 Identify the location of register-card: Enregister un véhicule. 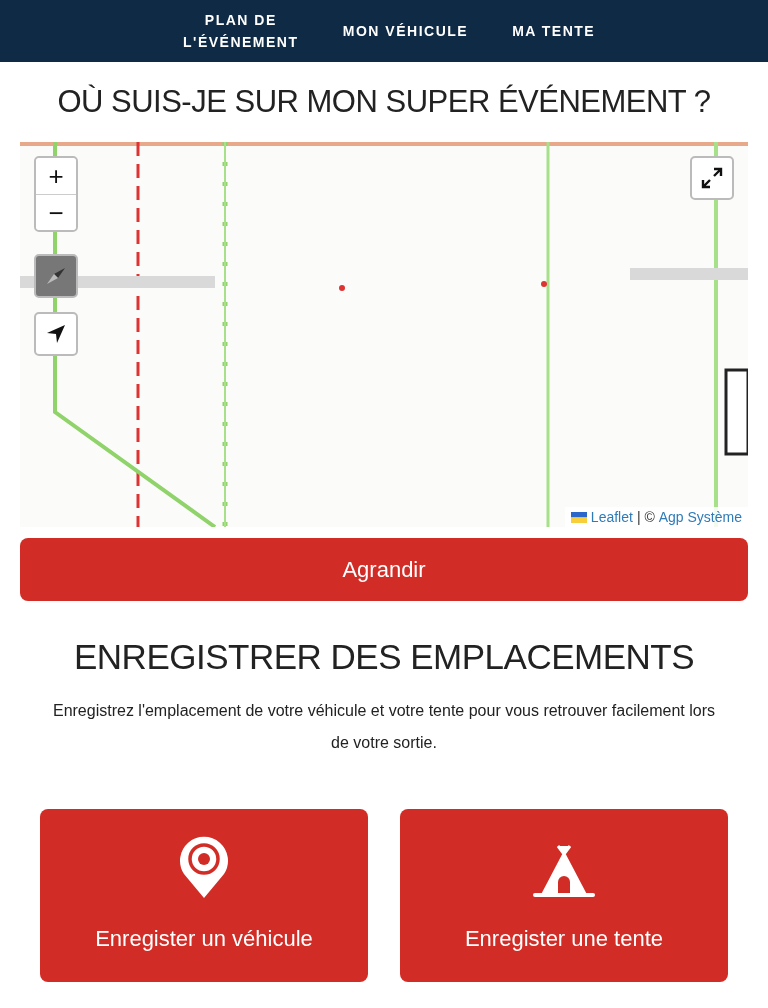
(204, 895).